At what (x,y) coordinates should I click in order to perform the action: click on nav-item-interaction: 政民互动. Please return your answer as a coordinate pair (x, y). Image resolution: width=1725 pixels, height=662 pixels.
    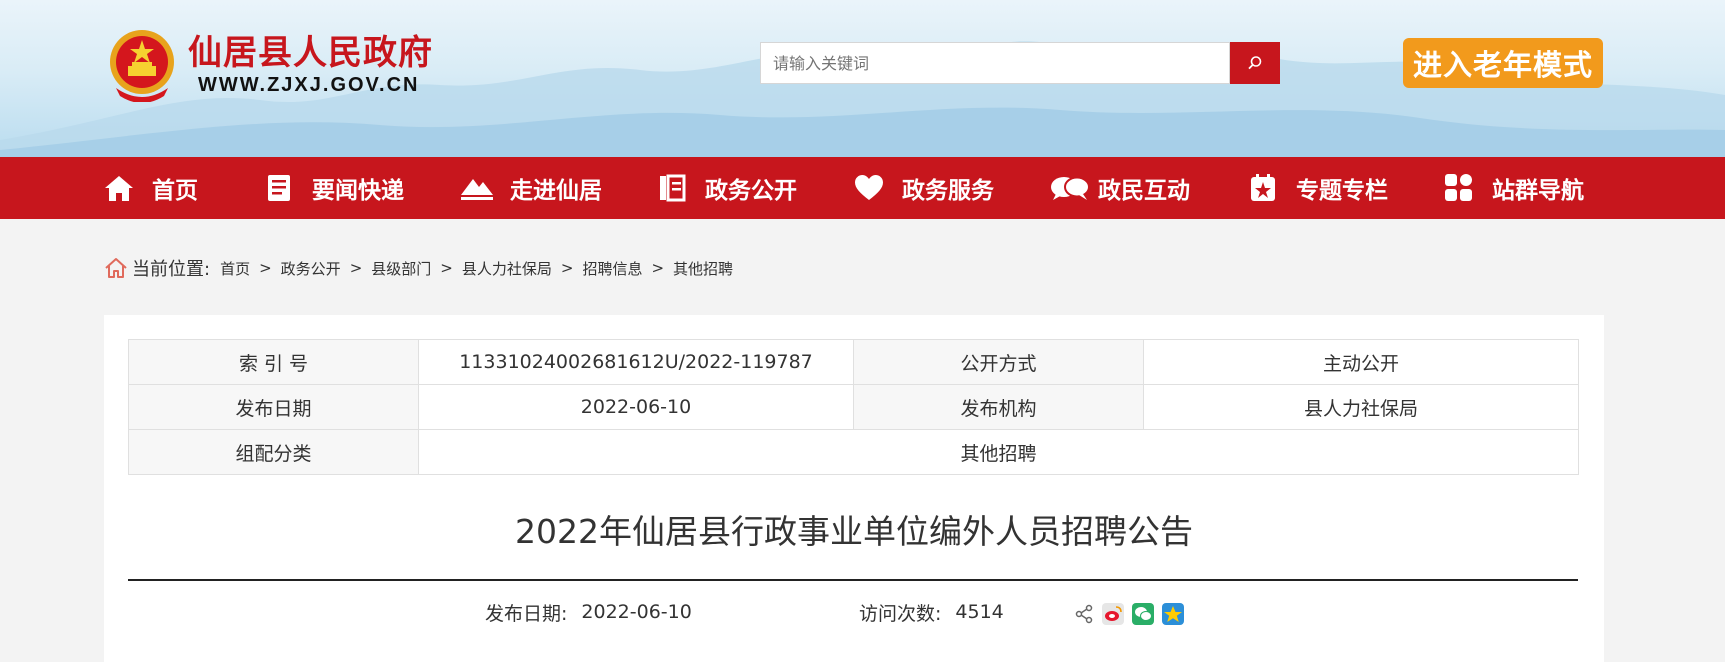
    Looking at the image, I should click on (1120, 188).